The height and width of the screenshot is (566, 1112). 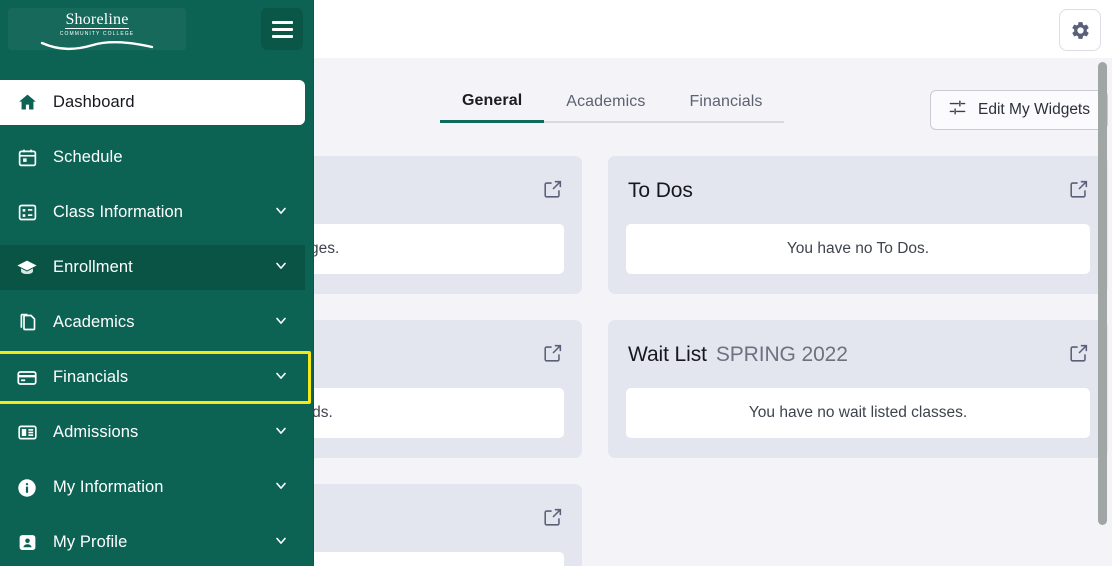 What do you see at coordinates (27, 542) in the screenshot?
I see `person-icon` at bounding box center [27, 542].